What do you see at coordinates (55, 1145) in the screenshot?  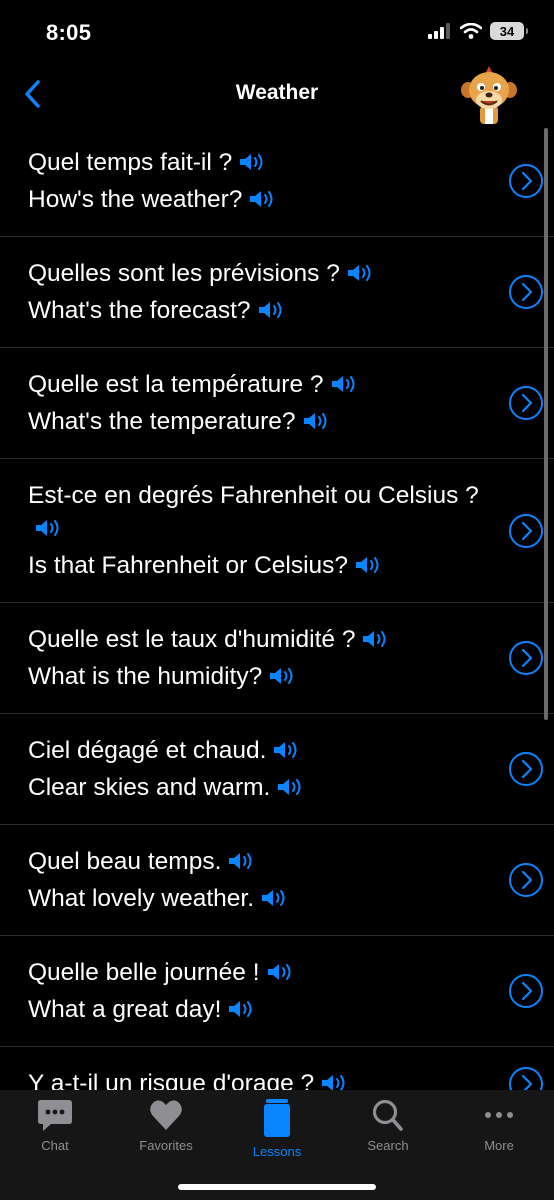 I see `tab-label: Chat` at bounding box center [55, 1145].